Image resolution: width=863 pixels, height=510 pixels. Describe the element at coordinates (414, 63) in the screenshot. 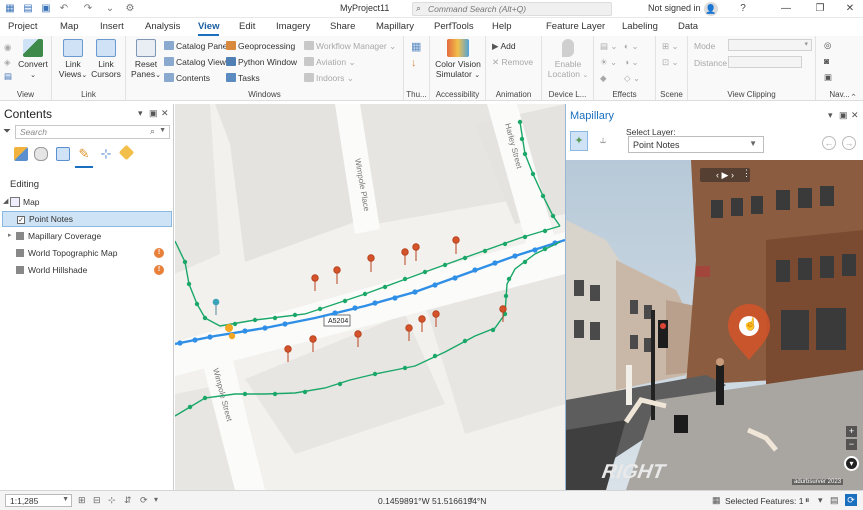

I see `download-icon: ↓` at that location.